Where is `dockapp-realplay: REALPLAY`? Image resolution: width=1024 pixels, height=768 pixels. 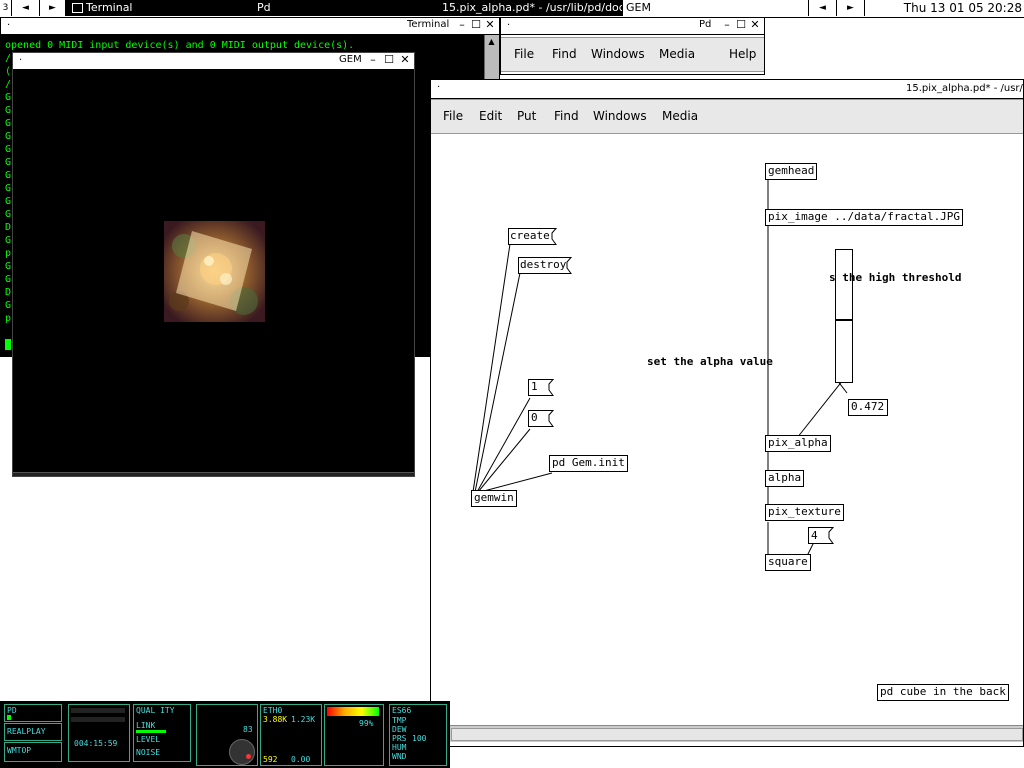
dockapp-realplay: REALPLAY is located at coordinates (33, 732).